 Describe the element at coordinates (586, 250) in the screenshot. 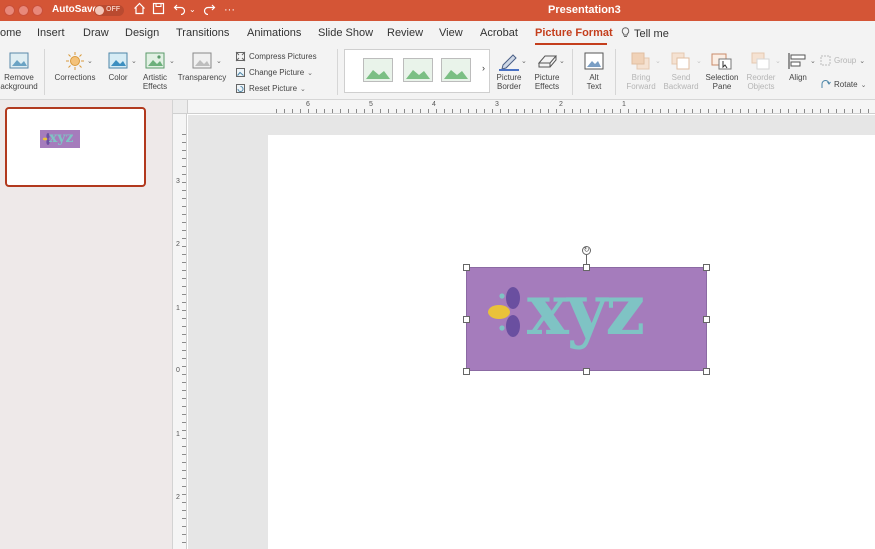

I see `rotate-handle-icon: ↻` at that location.